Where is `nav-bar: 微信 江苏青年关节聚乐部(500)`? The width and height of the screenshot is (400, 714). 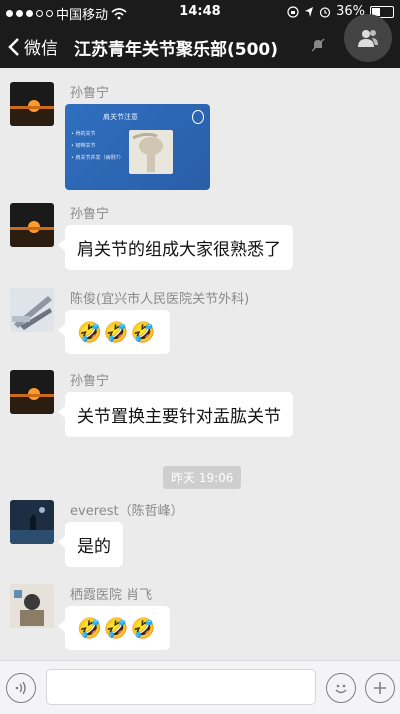
nav-bar: 微信 江苏青年关节聚乐部(500) is located at coordinates (200, 41).